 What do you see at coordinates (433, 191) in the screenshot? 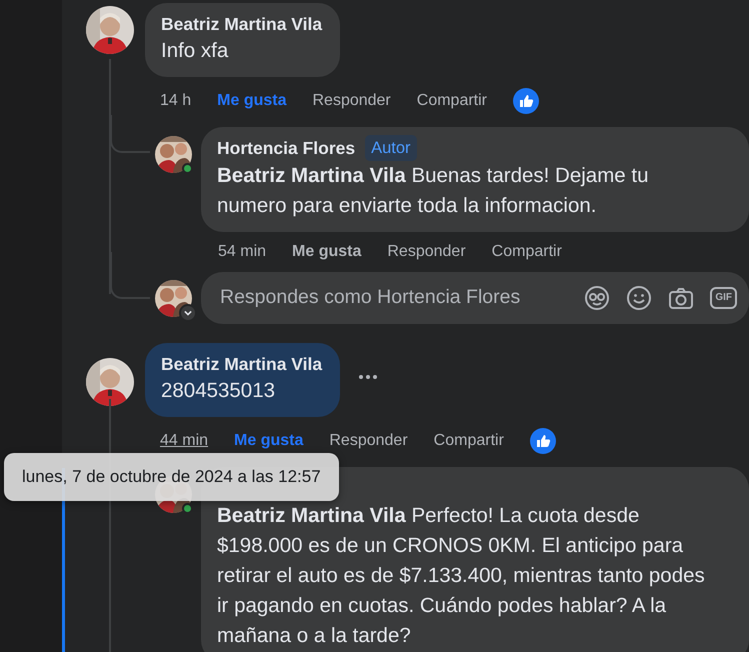
I see `comment-text: Beatriz Martina Vila Buenas tardes! Dejame tu numero para enviarte toda la informacion.` at bounding box center [433, 191].